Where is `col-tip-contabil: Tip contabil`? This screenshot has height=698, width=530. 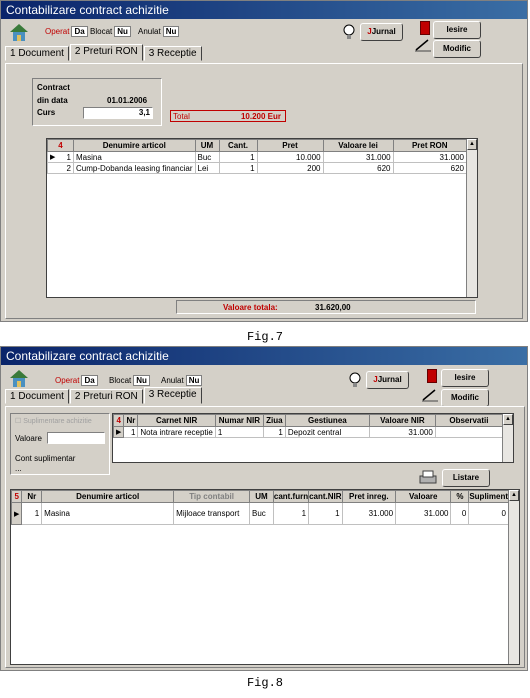
col-tip-contabil: Tip contabil is located at coordinates (211, 496).